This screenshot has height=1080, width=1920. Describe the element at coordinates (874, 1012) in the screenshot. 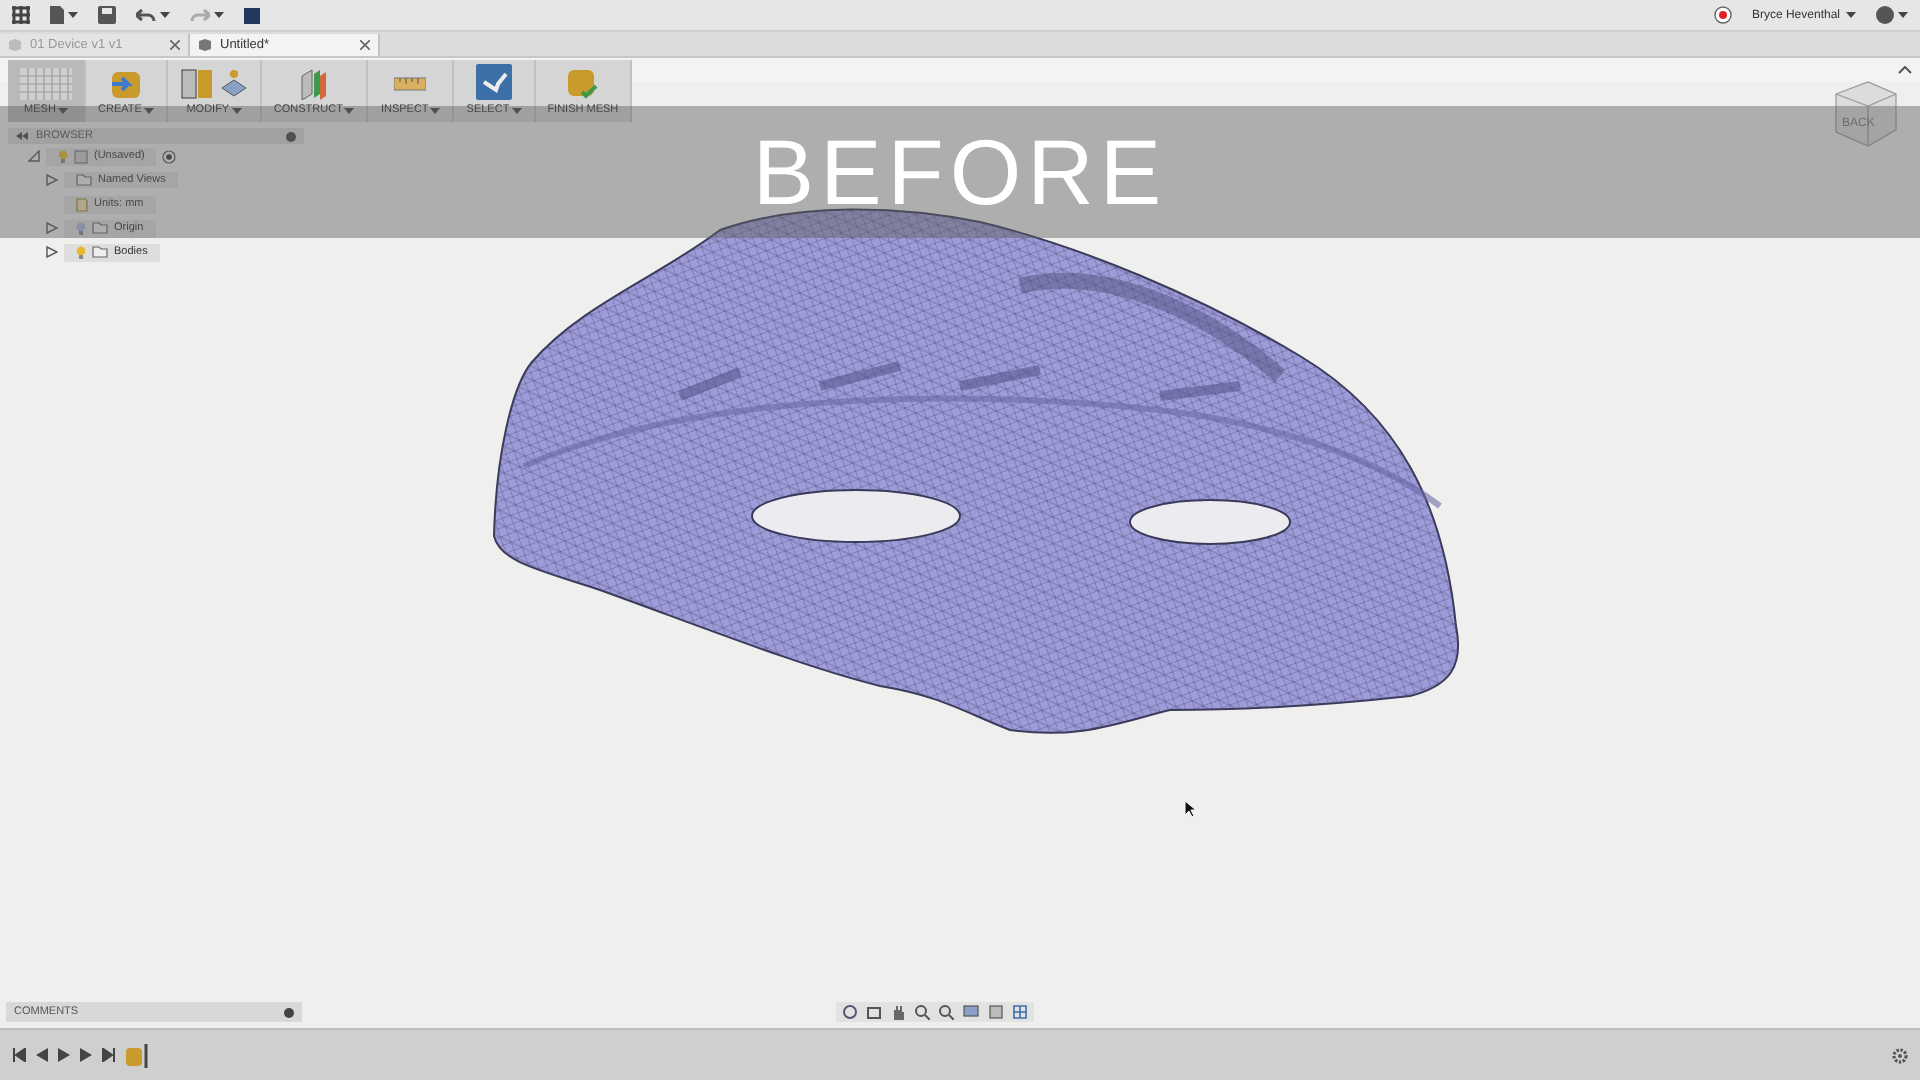

I see `look-at-icon` at that location.